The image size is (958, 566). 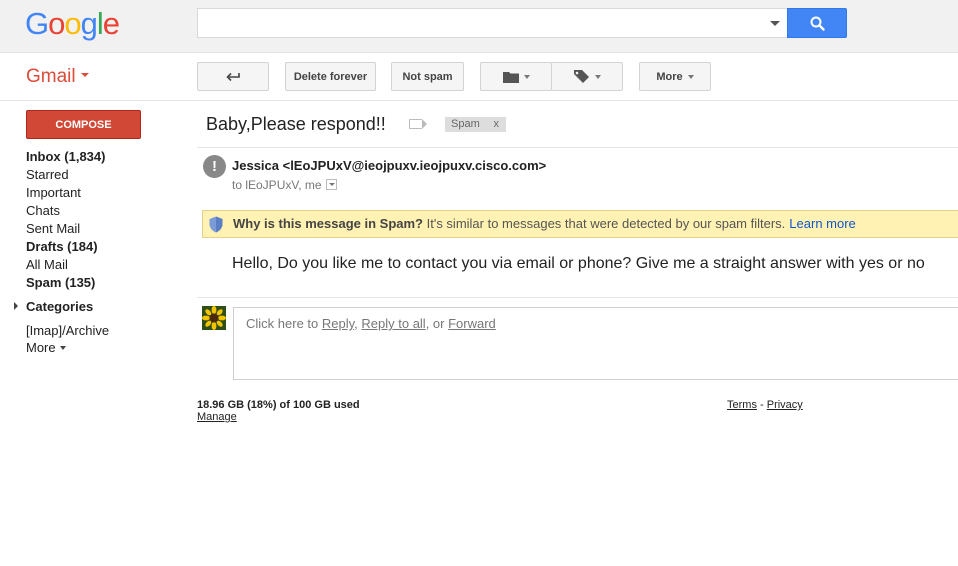 What do you see at coordinates (37, 23) in the screenshot?
I see `logo-letter: G` at bounding box center [37, 23].